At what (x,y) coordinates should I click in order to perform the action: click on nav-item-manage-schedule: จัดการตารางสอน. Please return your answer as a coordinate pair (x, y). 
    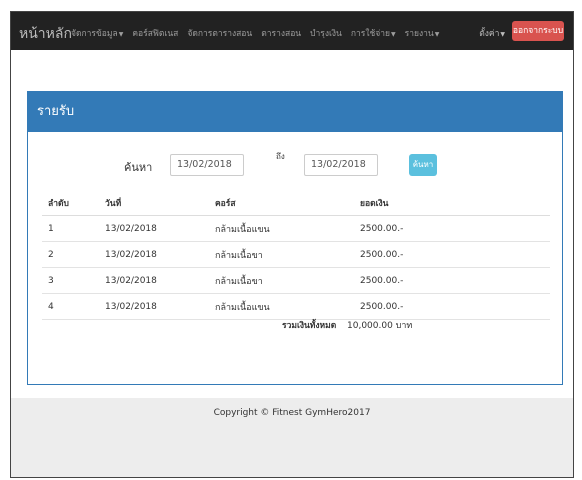
    Looking at the image, I should click on (219, 33).